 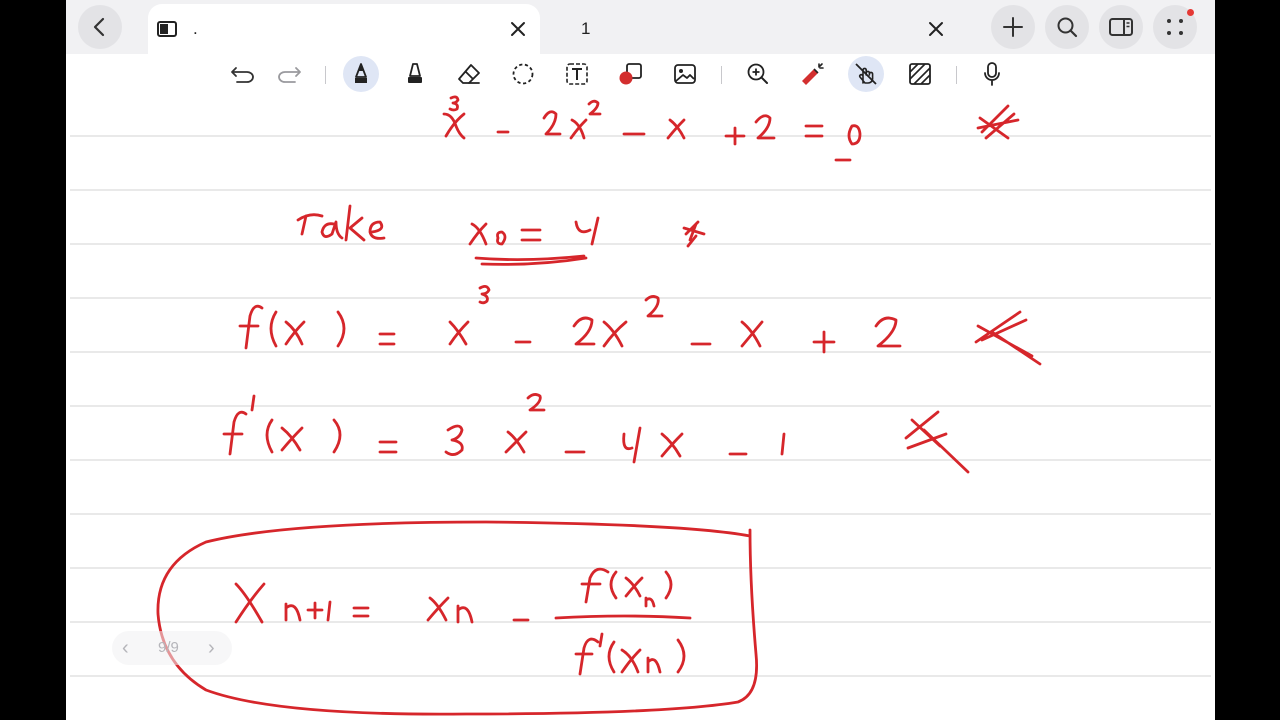 I want to click on sidebar-icon, so click(x=1121, y=27).